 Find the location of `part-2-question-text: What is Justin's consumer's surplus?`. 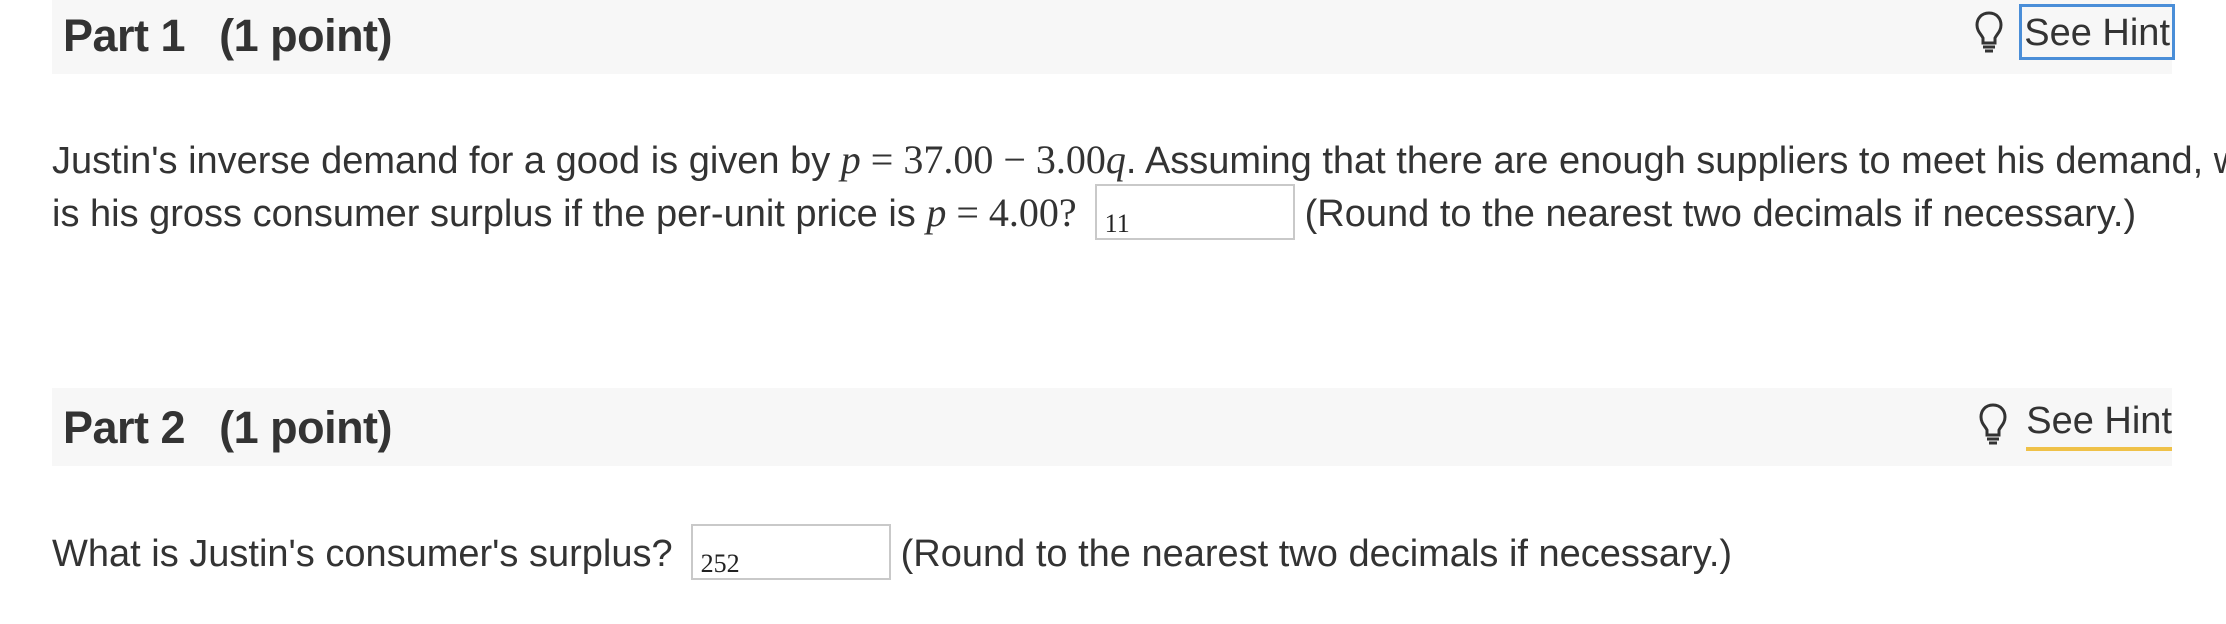

part-2-question-text: What is Justin's consumer's surplus? is located at coordinates (362, 554).